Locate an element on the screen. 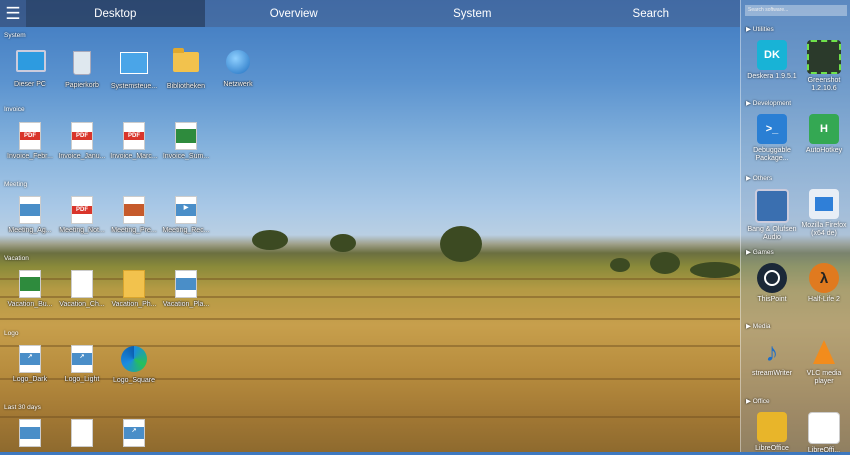 Image resolution: width=850 pixels, height=455 pixels. tab-search: Search is located at coordinates (651, 13).